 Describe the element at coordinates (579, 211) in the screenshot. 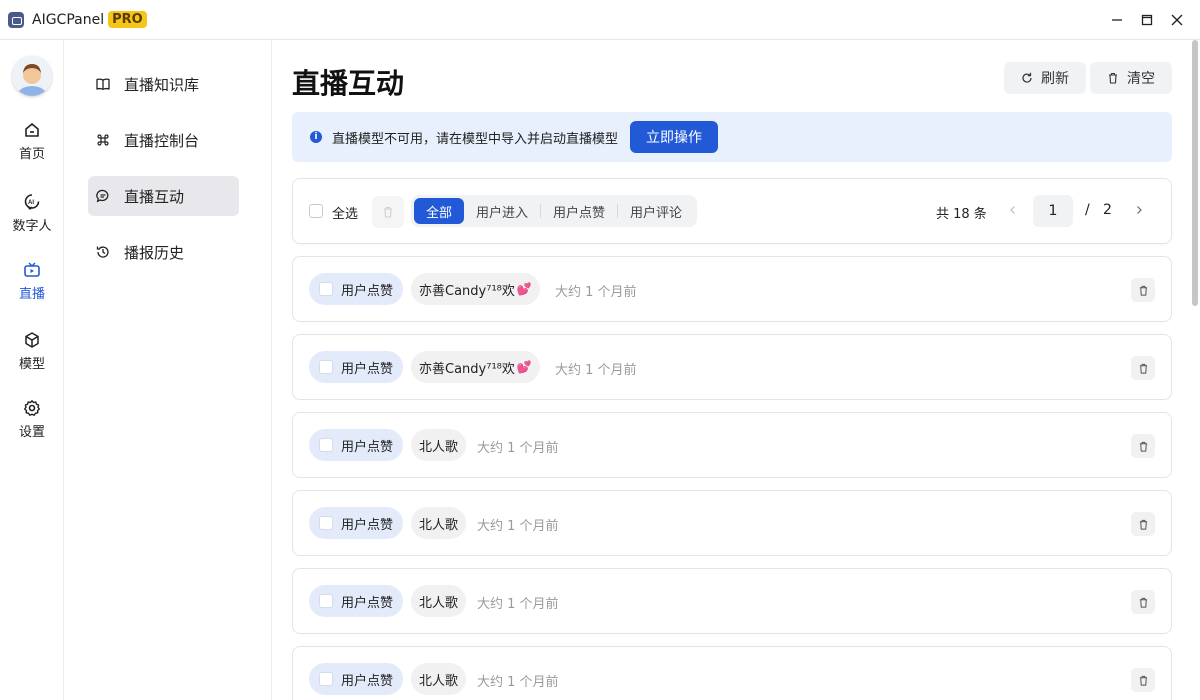

I see `tab-user-like: 用户点赞` at that location.